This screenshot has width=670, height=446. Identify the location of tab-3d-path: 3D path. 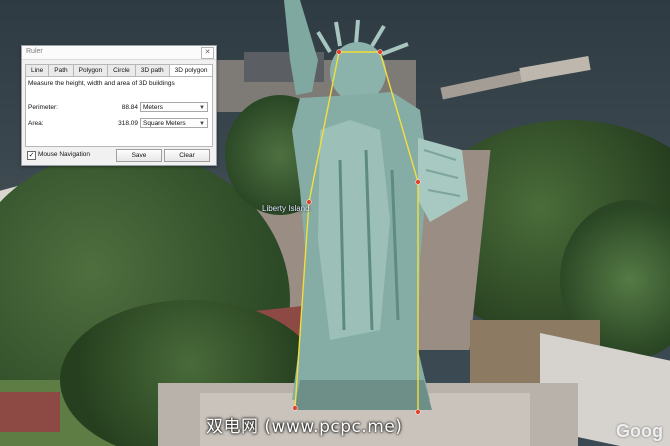
(152, 70).